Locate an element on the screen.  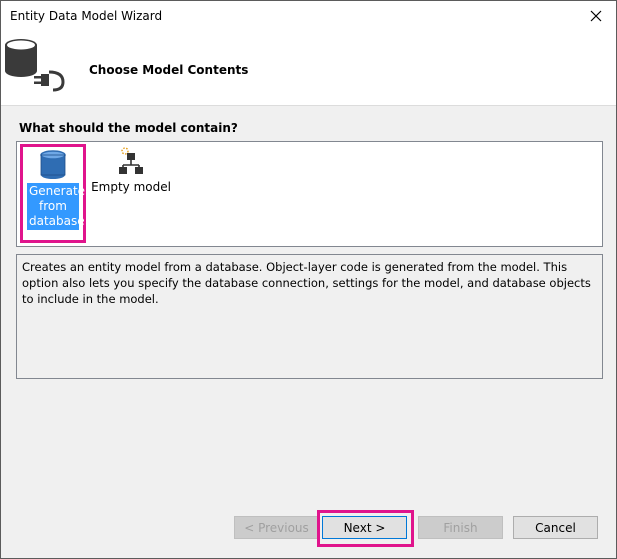
model-hierarchy-icon is located at coordinates (131, 160).